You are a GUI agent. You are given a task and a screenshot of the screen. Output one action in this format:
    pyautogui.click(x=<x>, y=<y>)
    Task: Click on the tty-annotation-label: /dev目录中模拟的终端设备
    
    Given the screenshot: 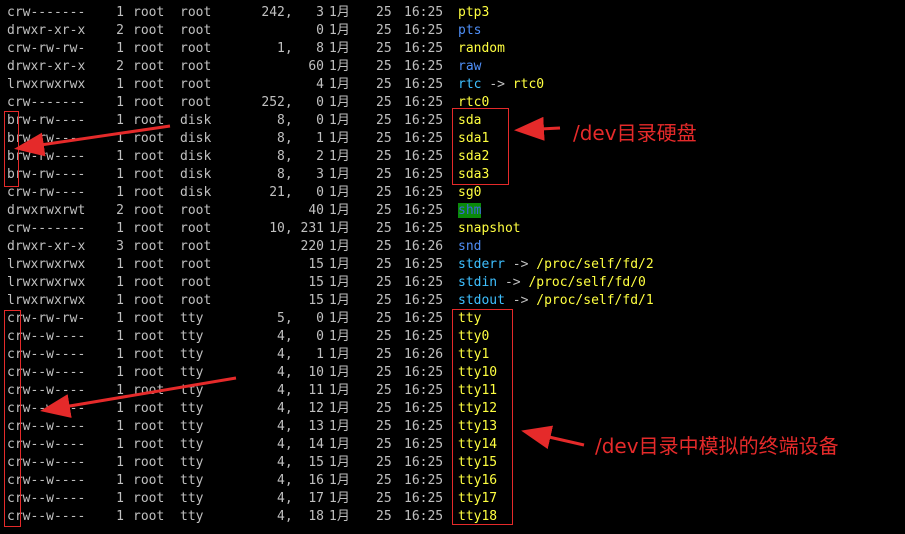 What is the action you would take?
    pyautogui.click(x=717, y=446)
    